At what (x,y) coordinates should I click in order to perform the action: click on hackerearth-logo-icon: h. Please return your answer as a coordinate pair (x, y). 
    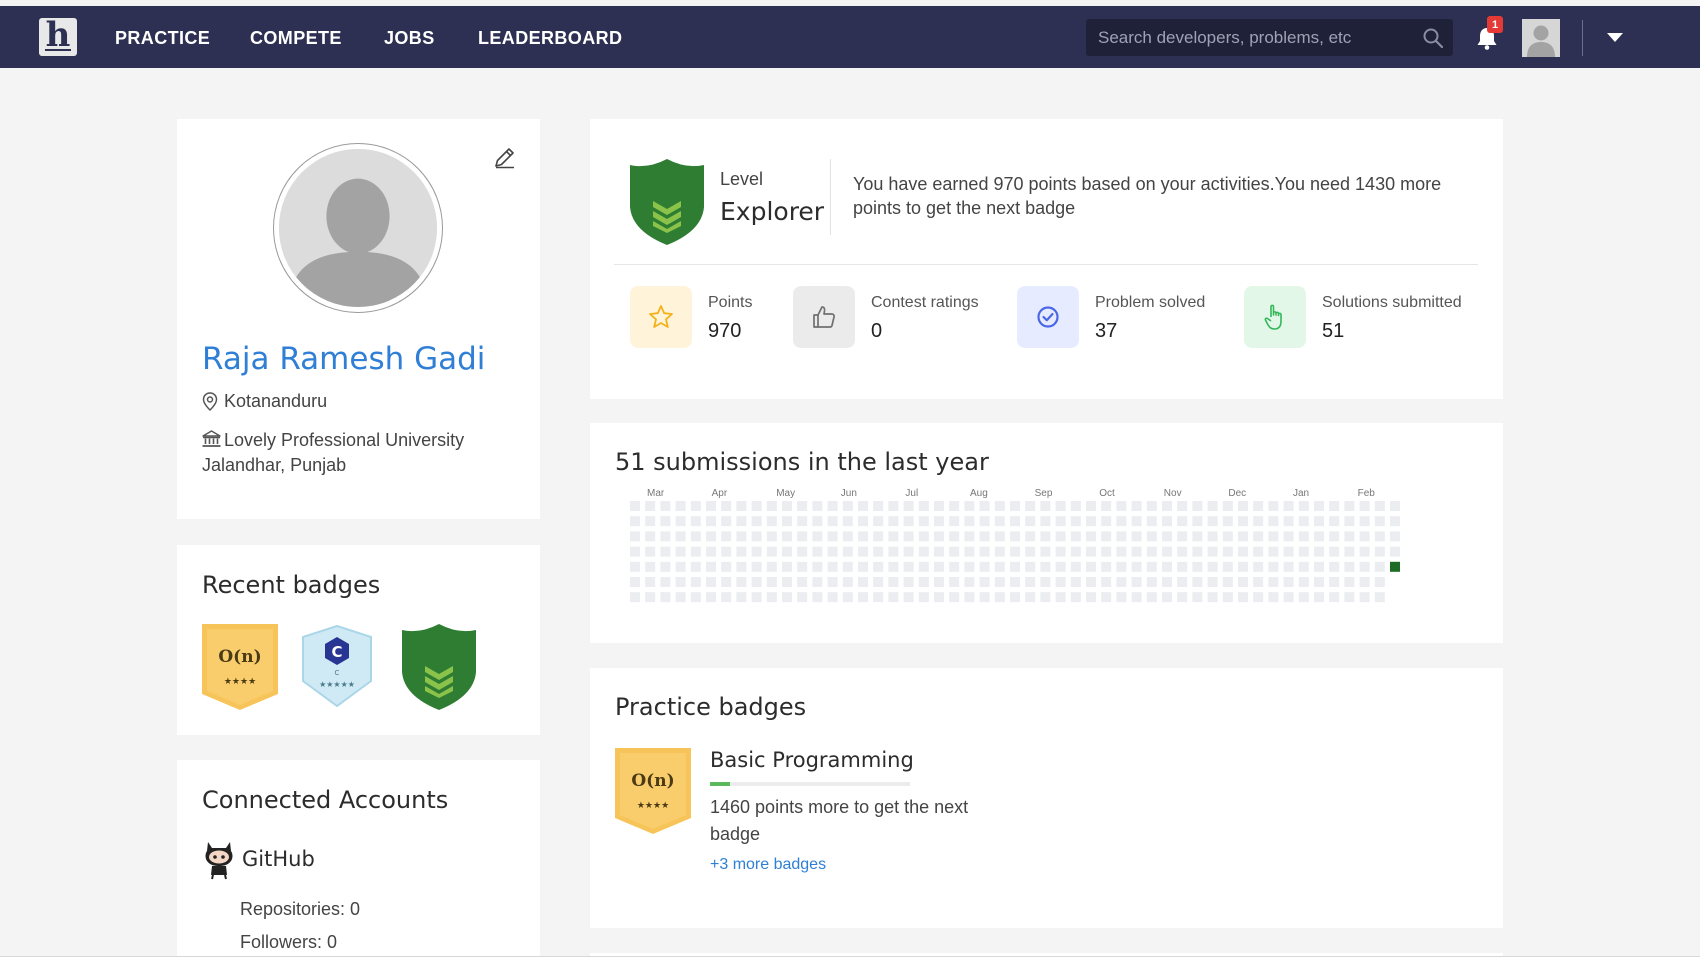
    Looking at the image, I should click on (58, 37).